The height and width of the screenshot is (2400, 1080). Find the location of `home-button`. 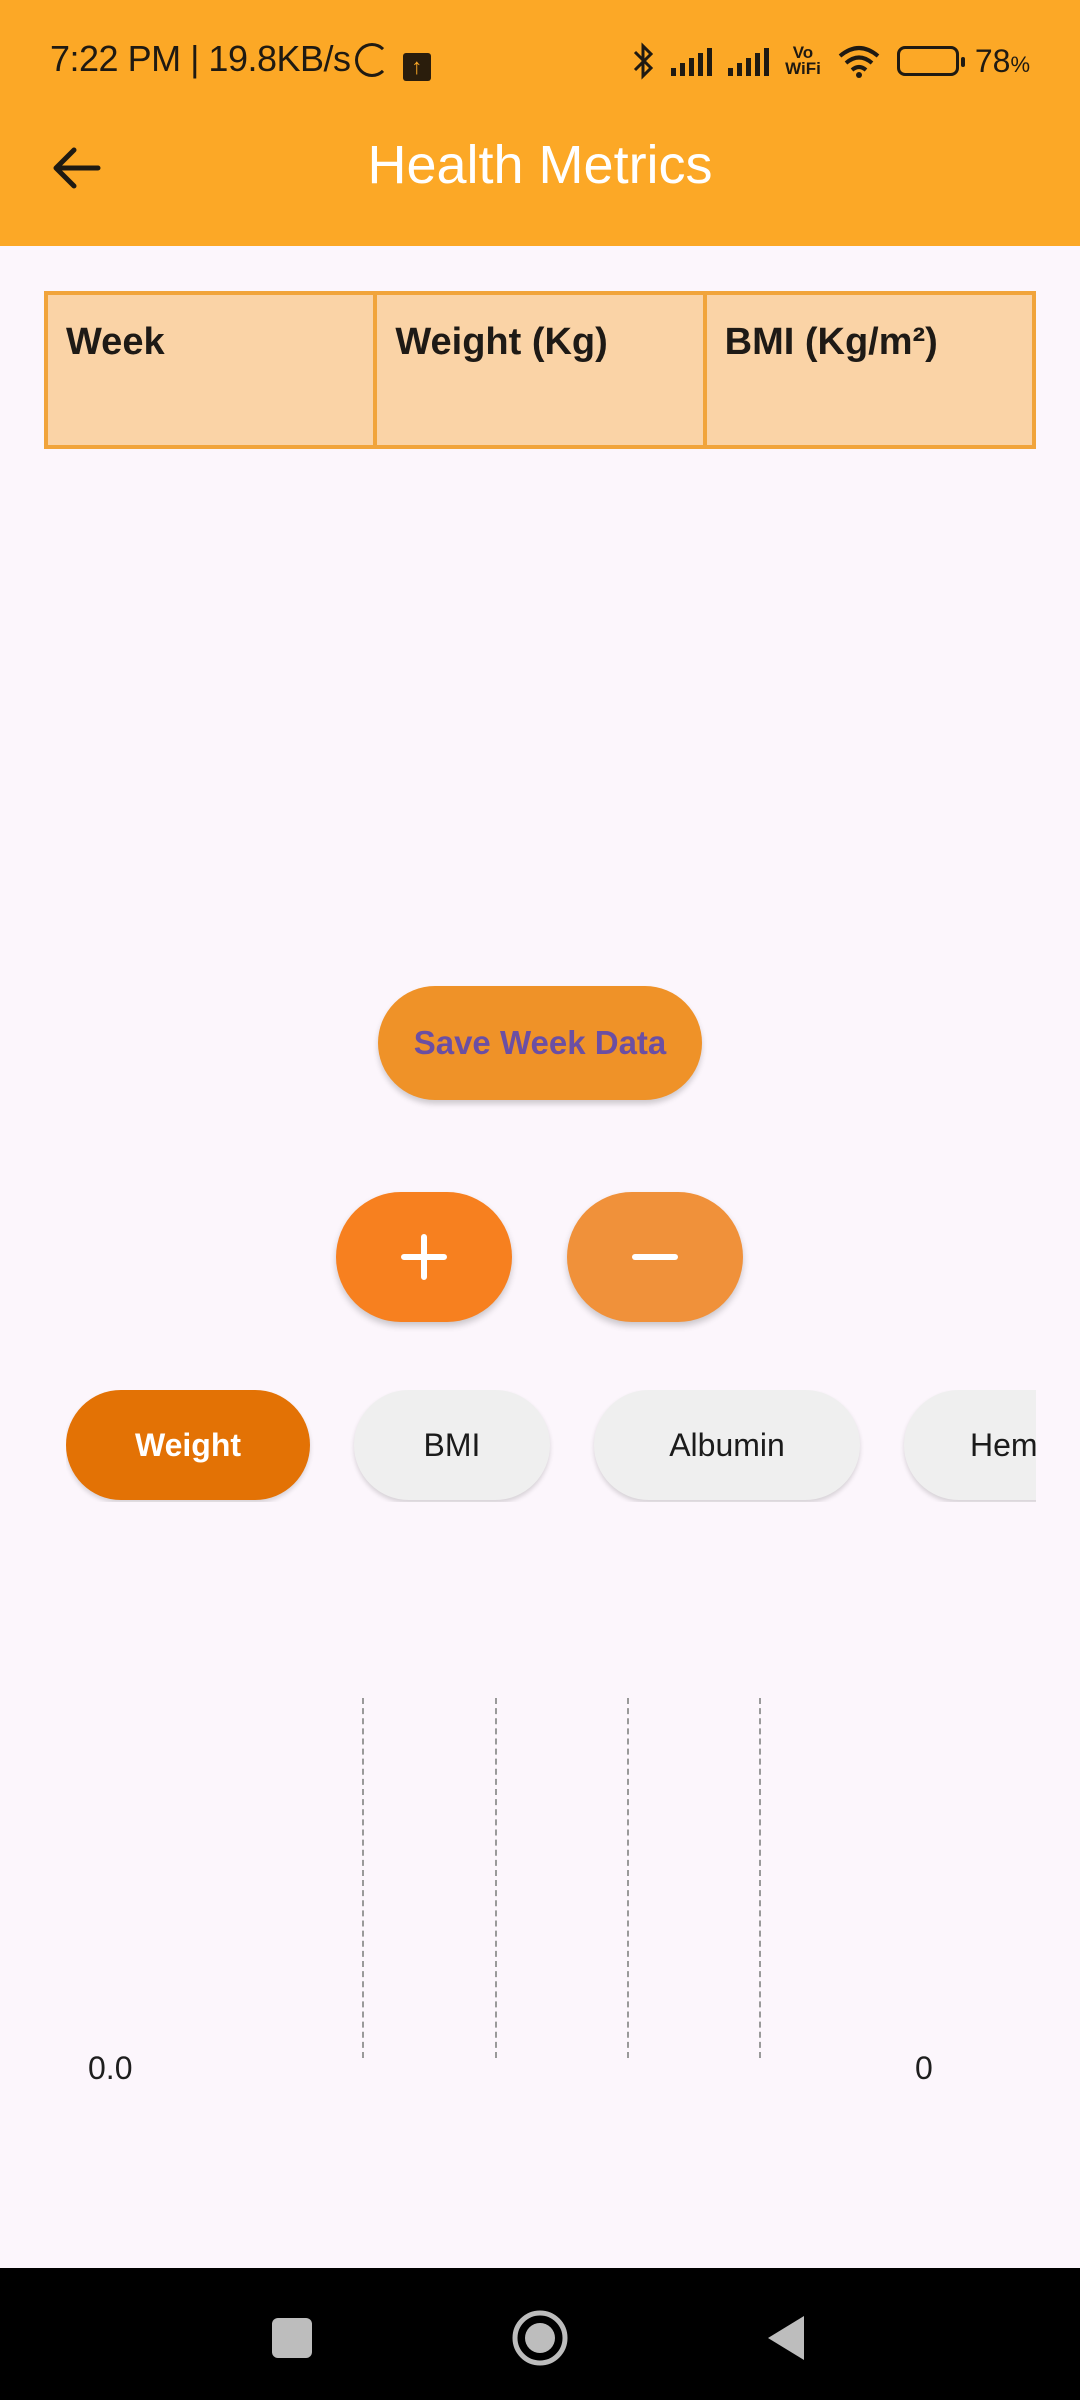

home-button is located at coordinates (540, 2338).